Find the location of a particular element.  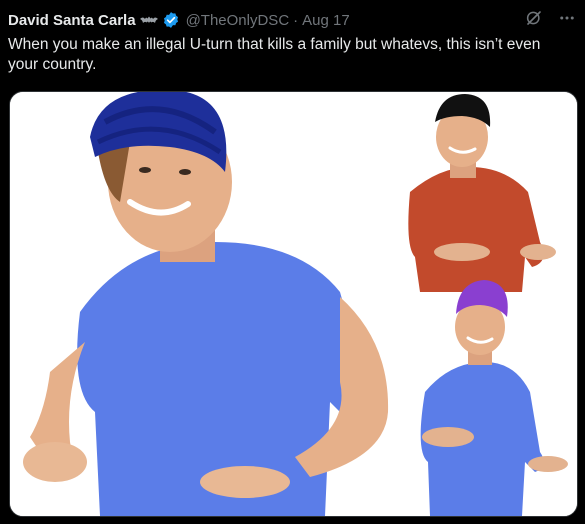

more-icon is located at coordinates (567, 18).